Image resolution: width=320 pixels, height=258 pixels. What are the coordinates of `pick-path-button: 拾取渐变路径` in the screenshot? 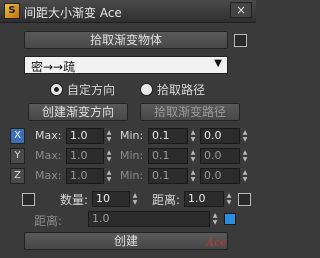 It's located at (190, 112).